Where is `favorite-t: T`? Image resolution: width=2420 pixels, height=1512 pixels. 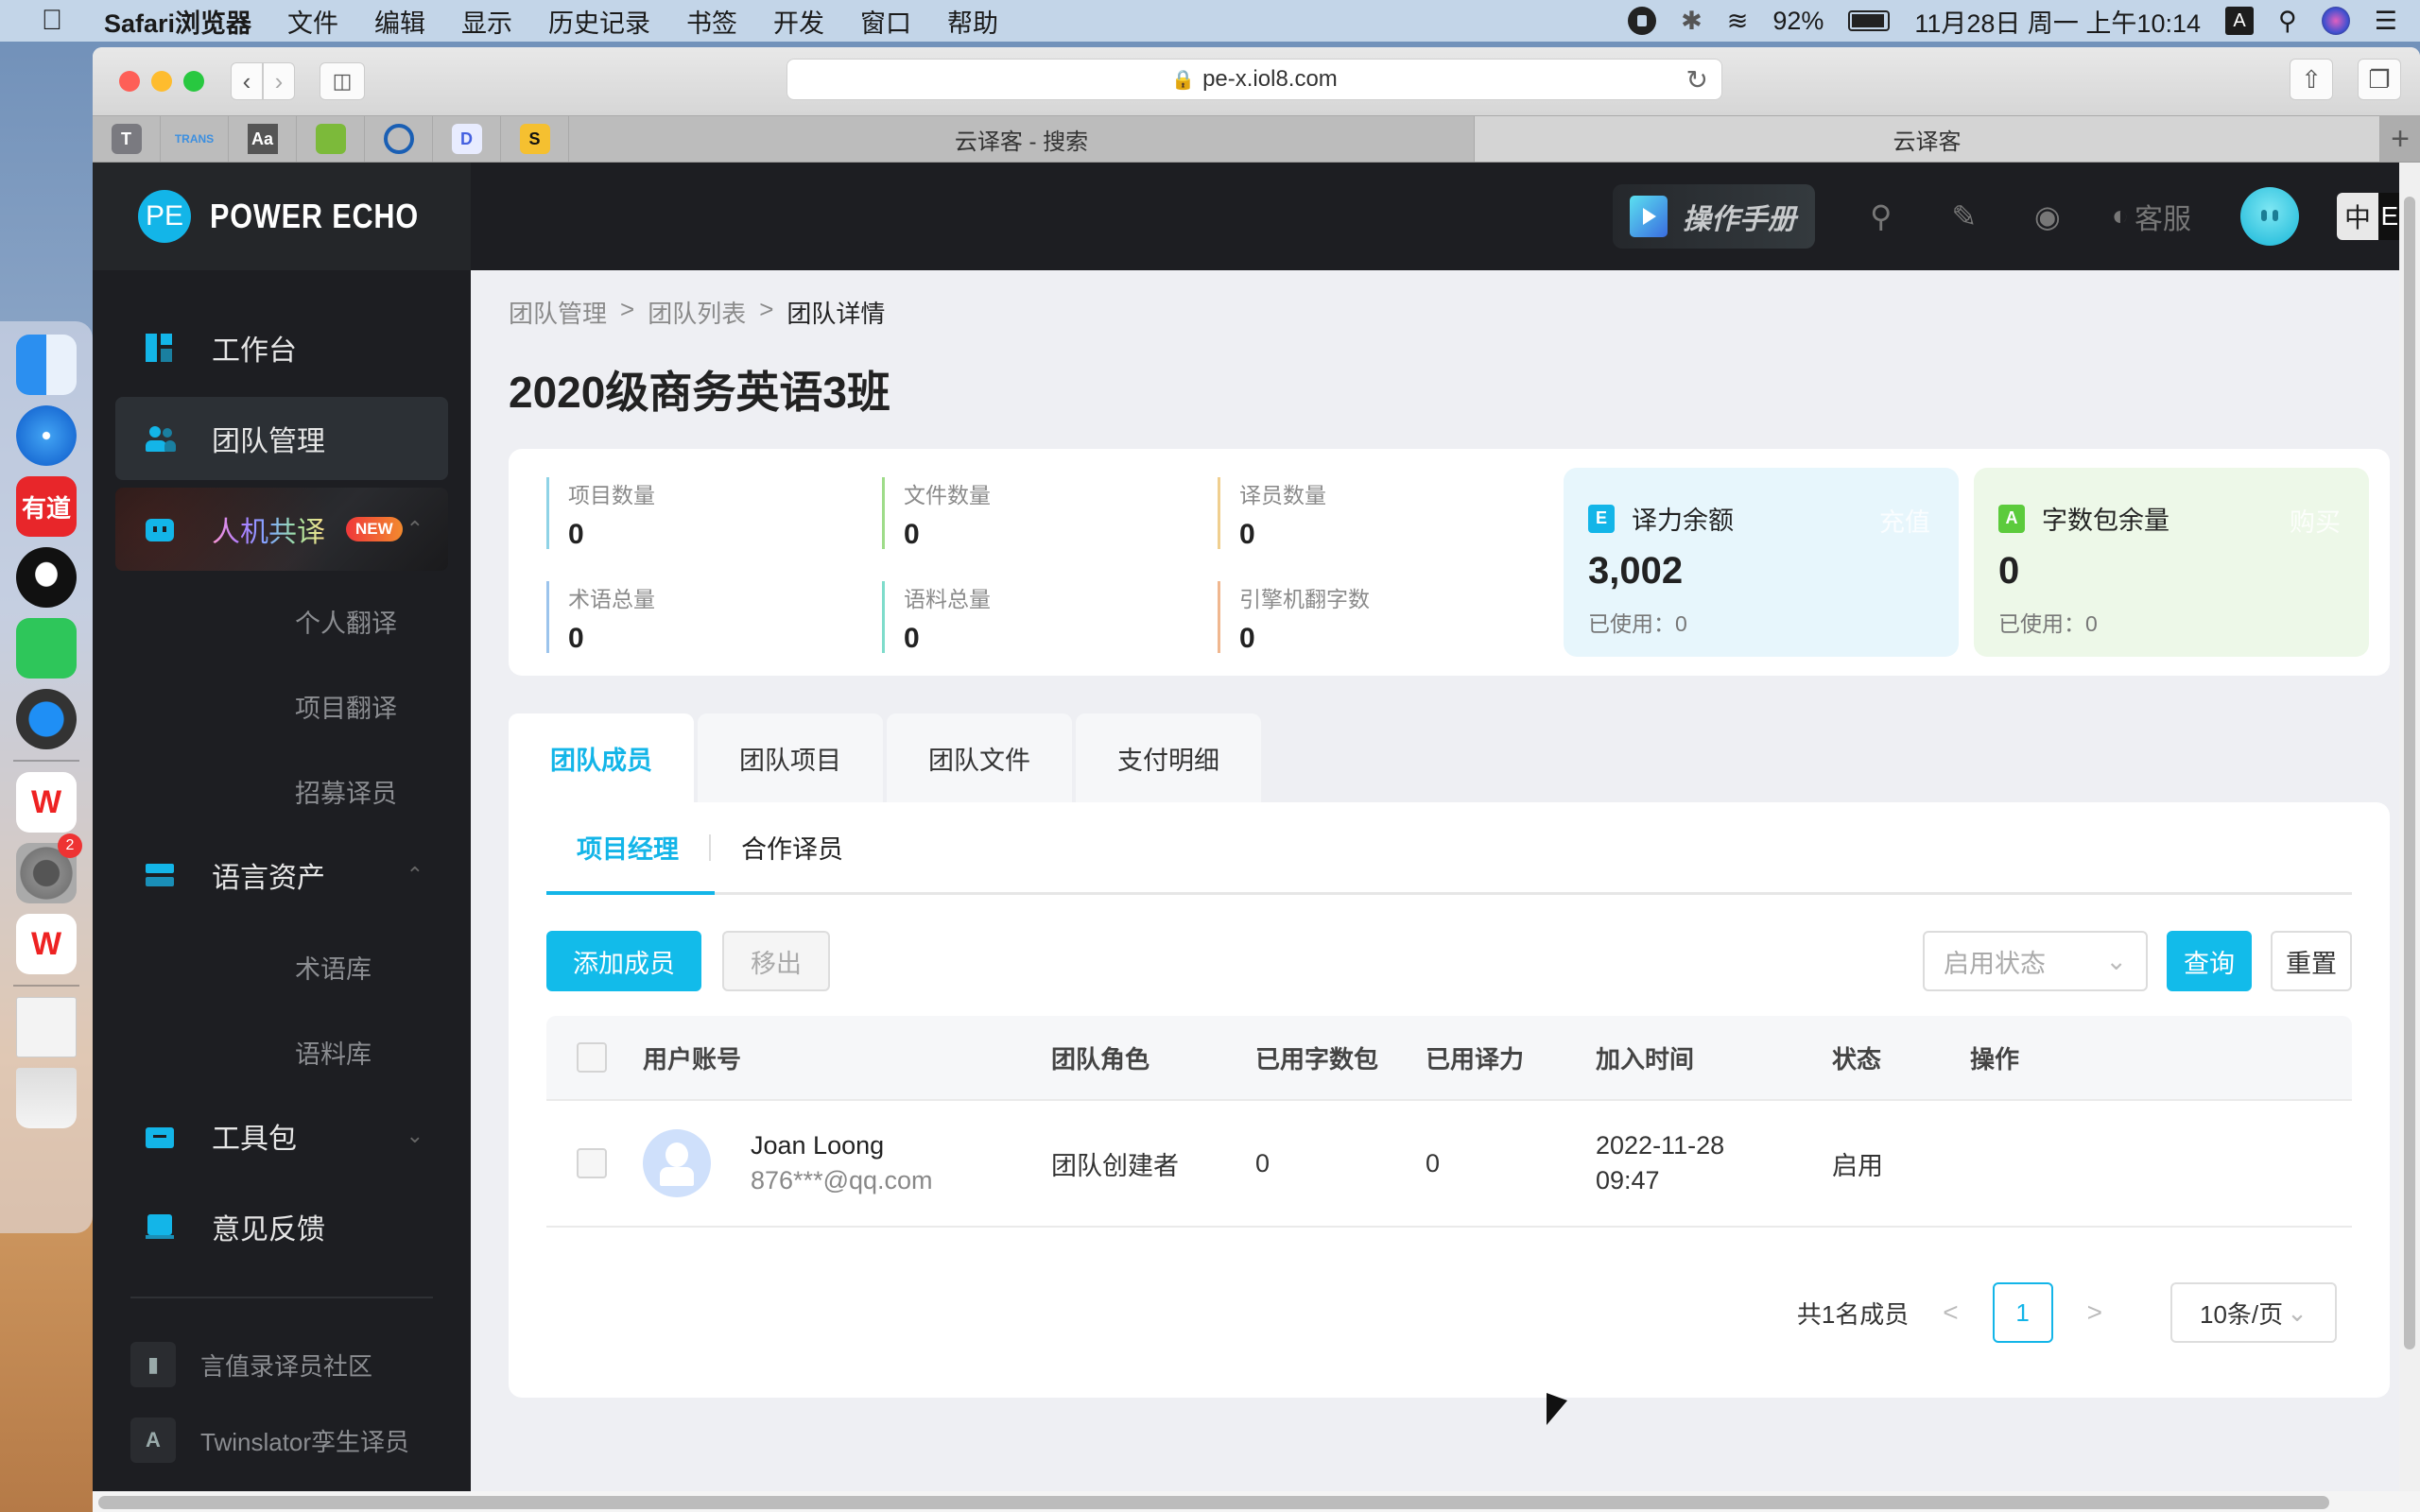 favorite-t: T is located at coordinates (127, 139).